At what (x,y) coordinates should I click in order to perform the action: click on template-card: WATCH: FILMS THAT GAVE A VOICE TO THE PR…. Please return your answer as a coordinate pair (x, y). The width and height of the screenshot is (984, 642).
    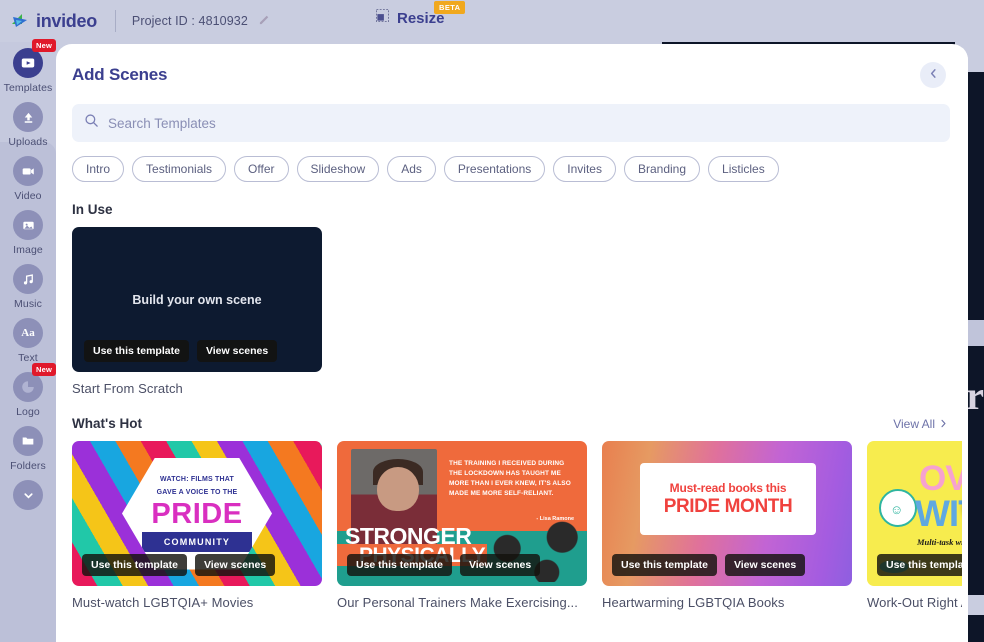
    Looking at the image, I should click on (197, 525).